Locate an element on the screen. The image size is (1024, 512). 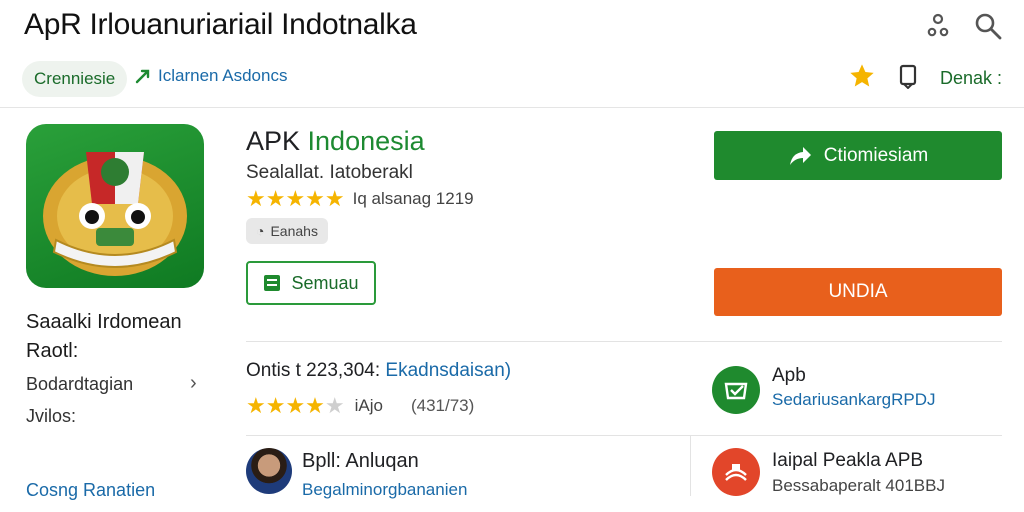
related-app-title: Apb is located at coordinates (789, 376).